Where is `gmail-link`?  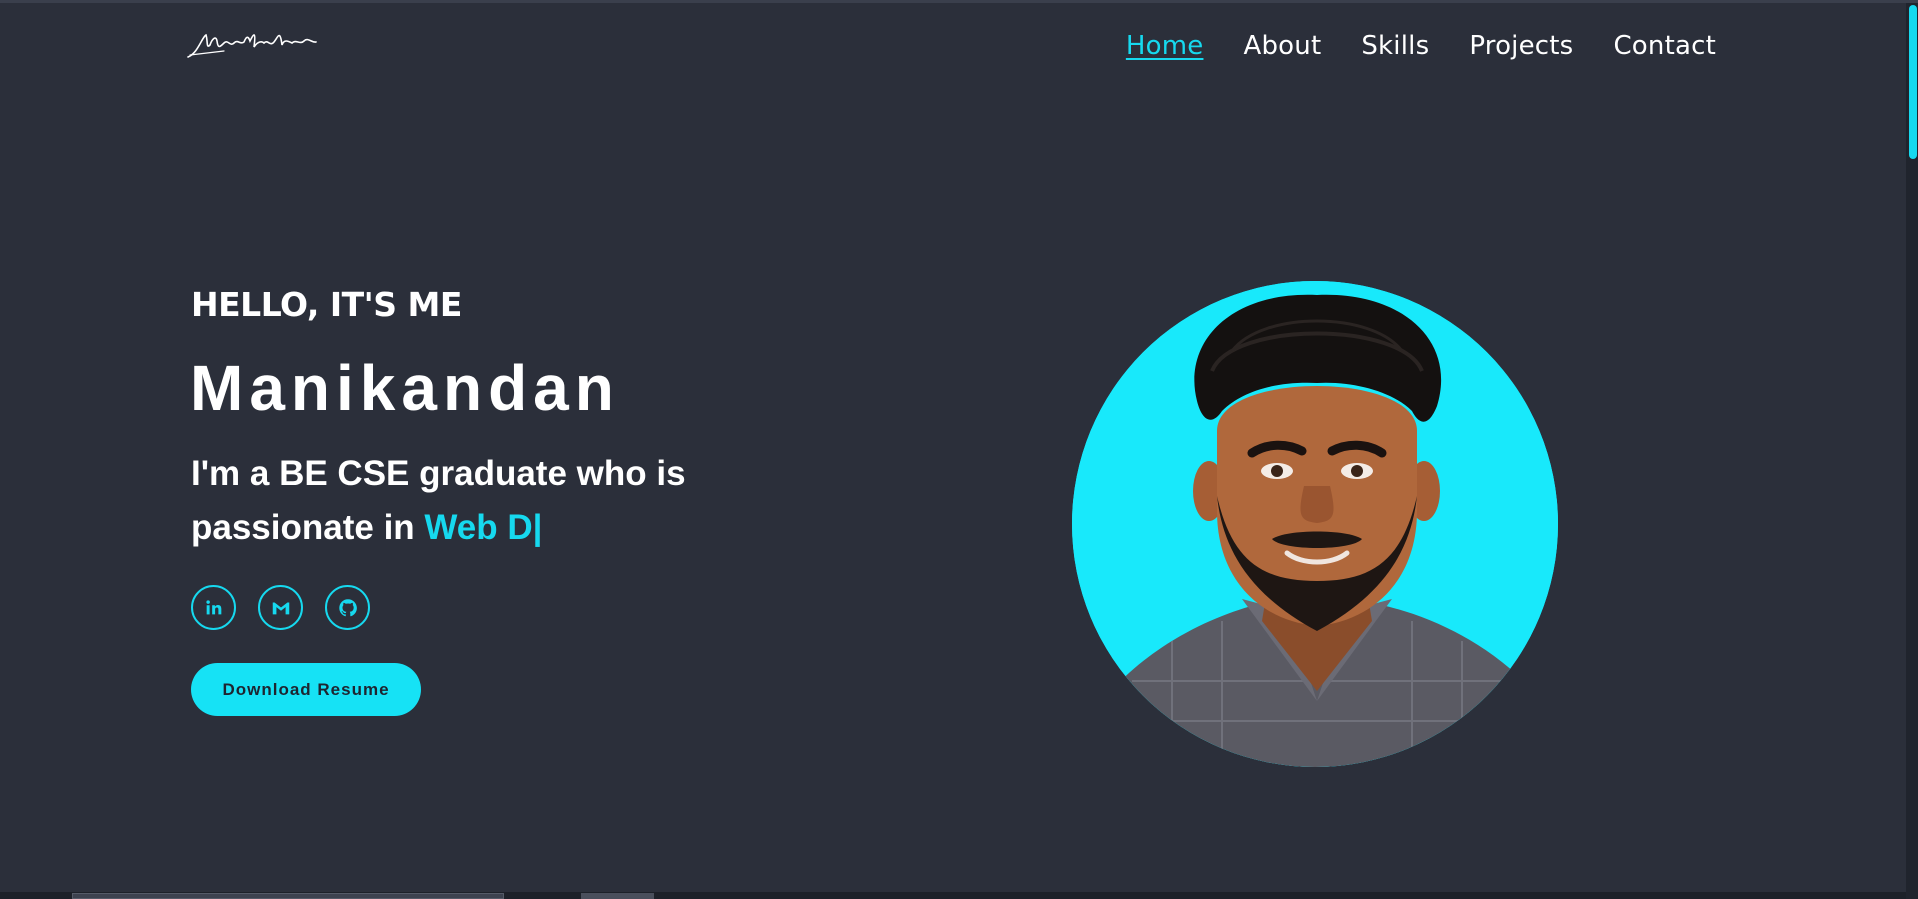 gmail-link is located at coordinates (280, 607).